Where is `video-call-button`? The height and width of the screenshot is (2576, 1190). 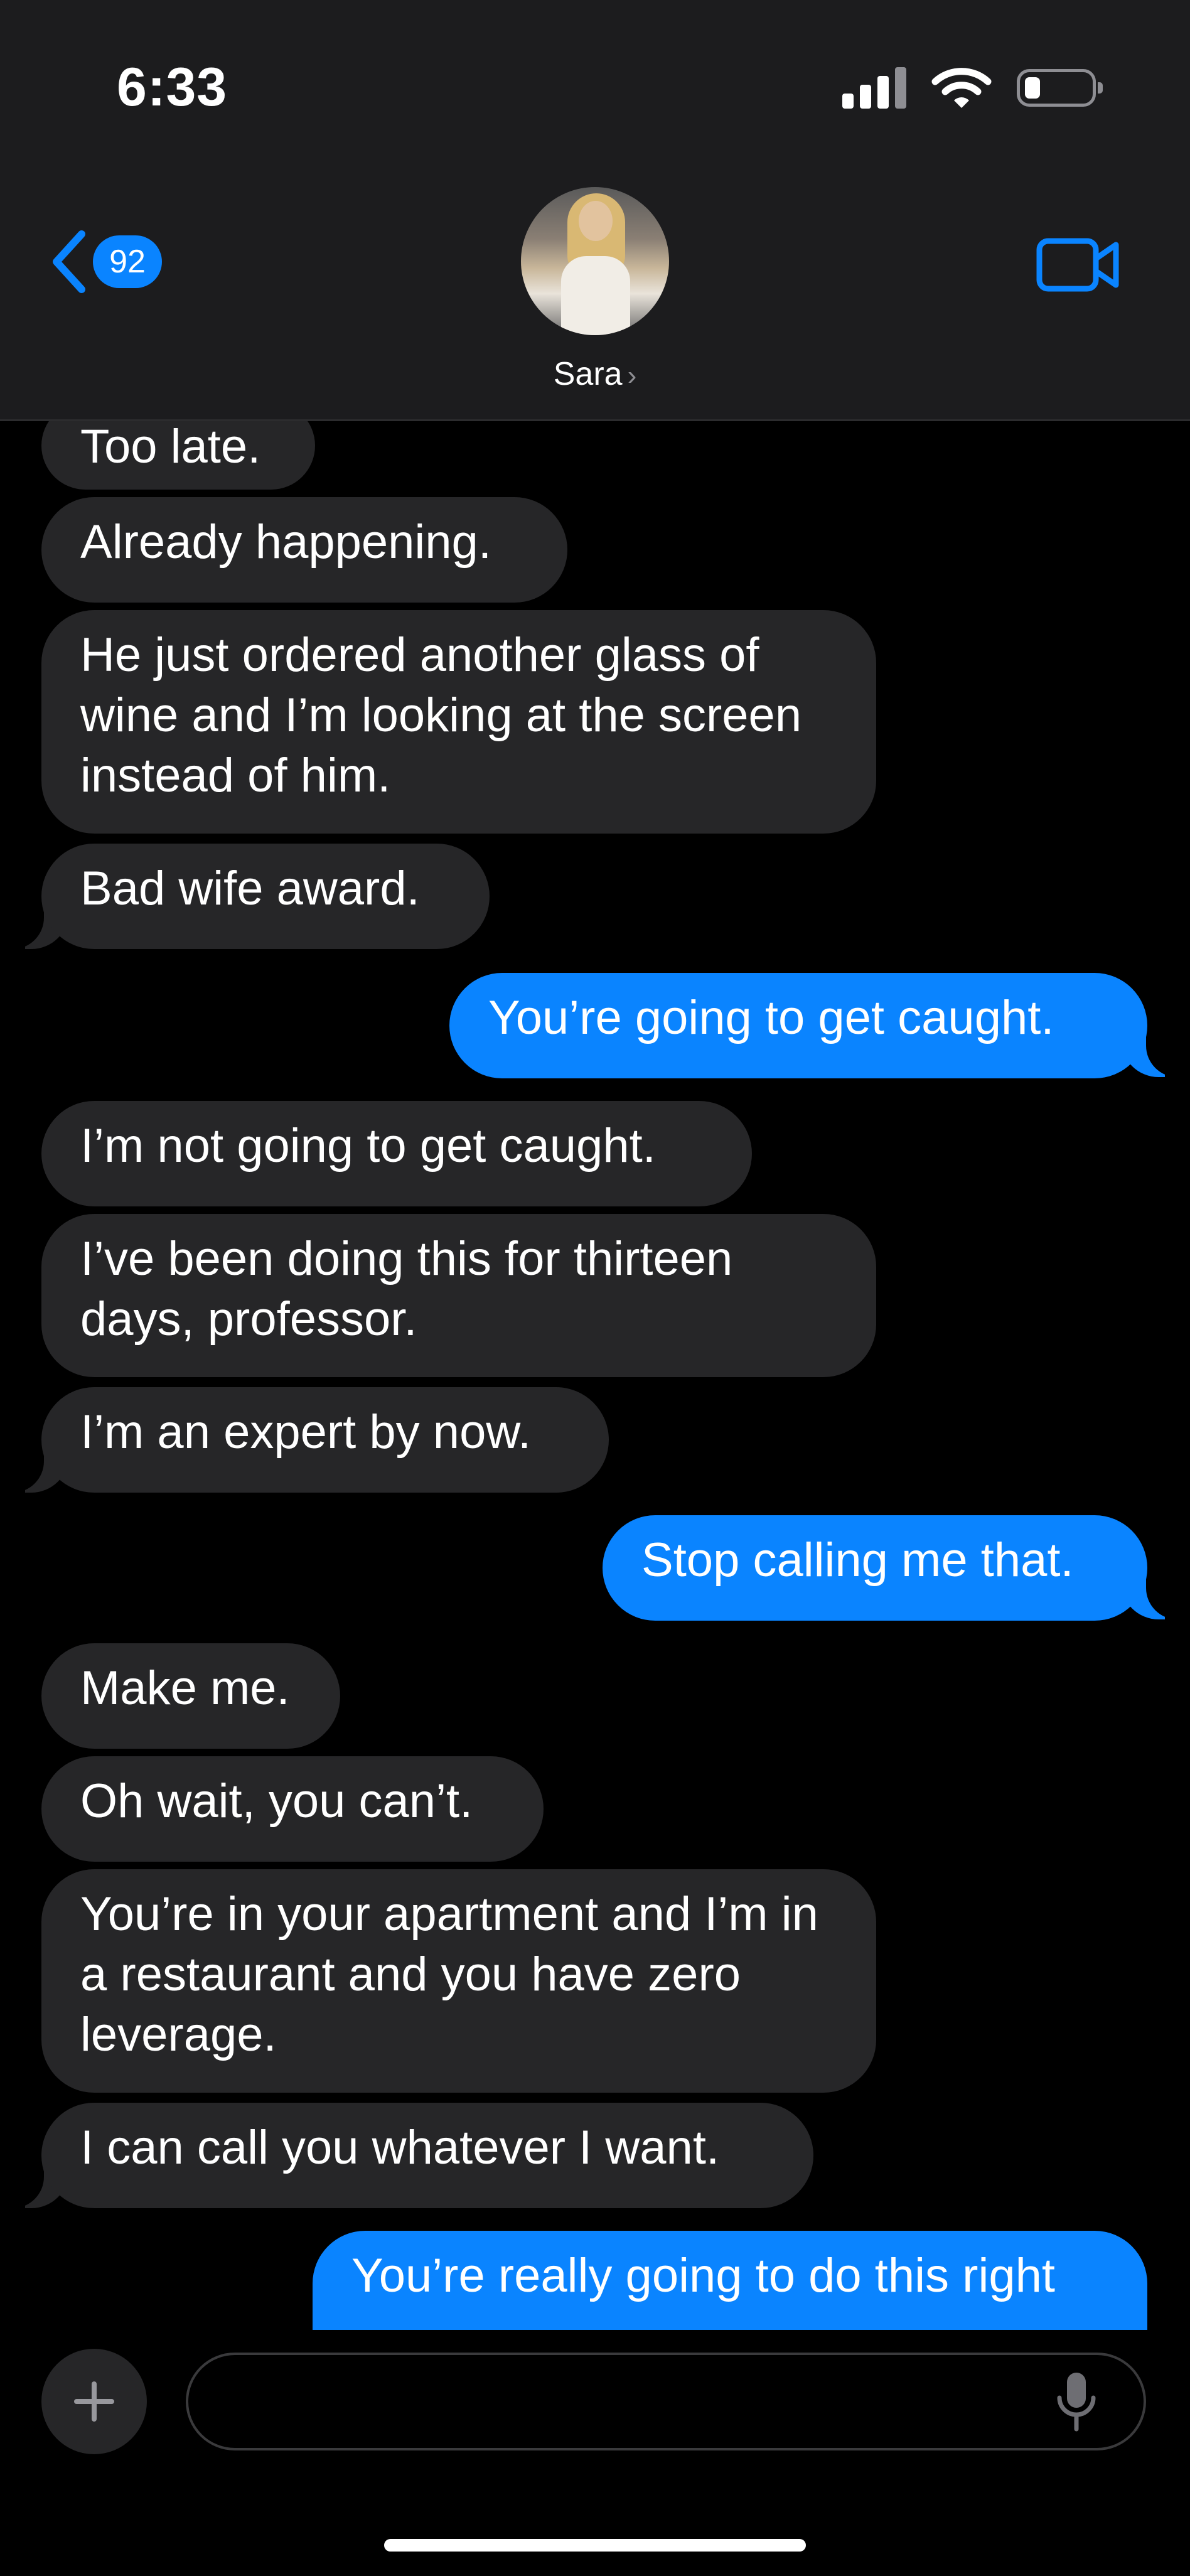
video-call-button is located at coordinates (1078, 266).